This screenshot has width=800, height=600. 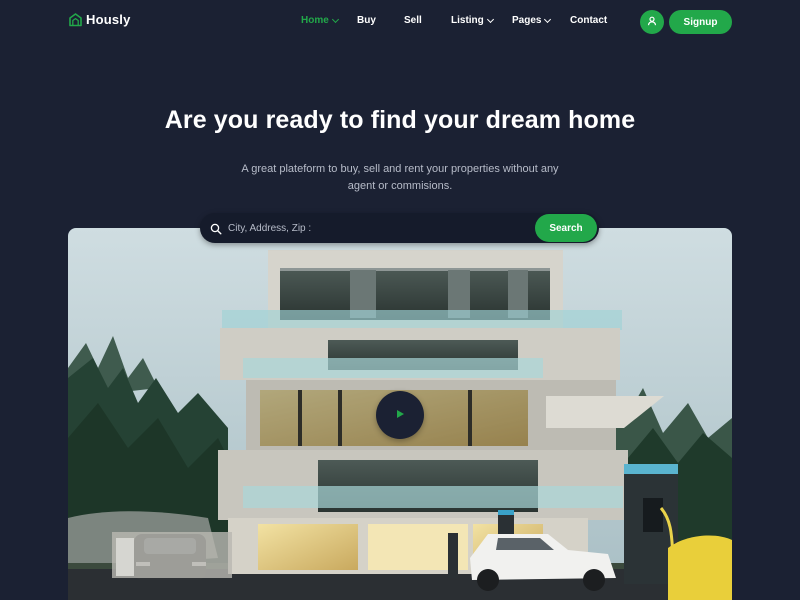 I want to click on play-video-button, so click(x=400, y=415).